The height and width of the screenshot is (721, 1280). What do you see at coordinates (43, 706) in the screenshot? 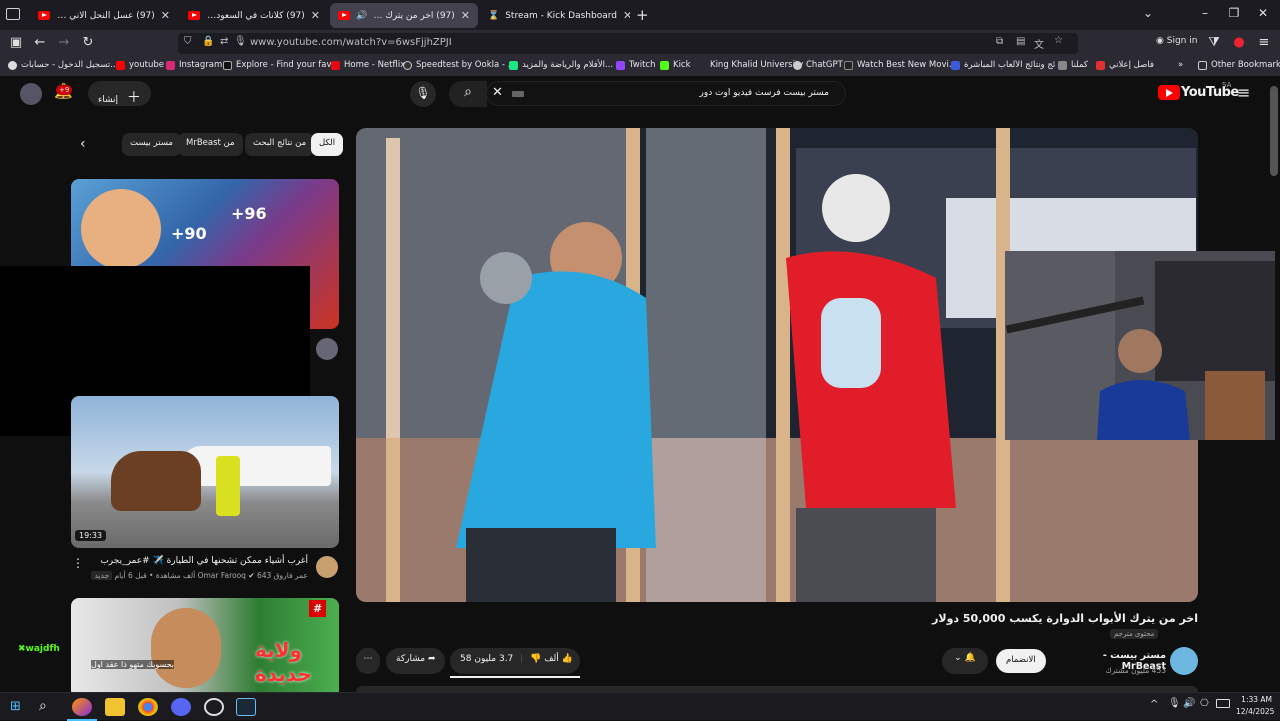
I see `search-icon: ⌕` at bounding box center [43, 706].